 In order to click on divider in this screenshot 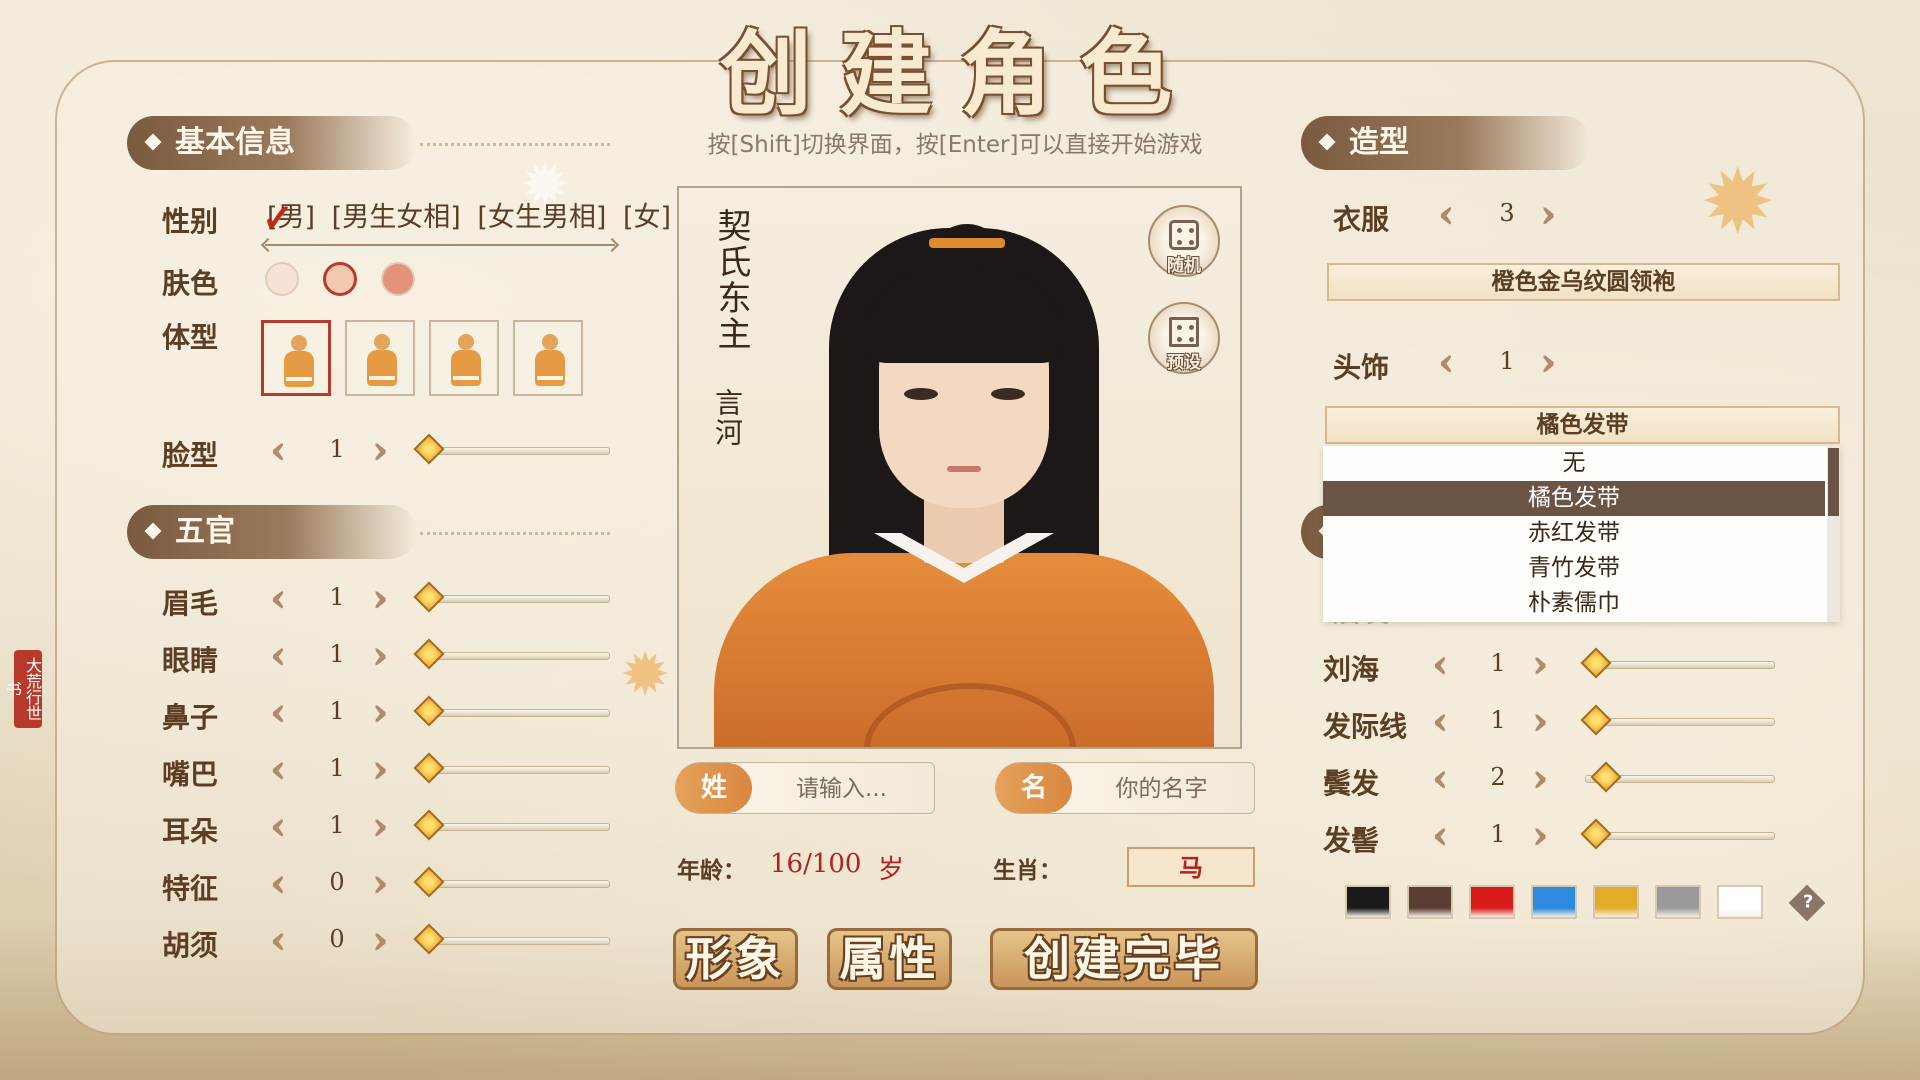, I will do `click(515, 144)`.